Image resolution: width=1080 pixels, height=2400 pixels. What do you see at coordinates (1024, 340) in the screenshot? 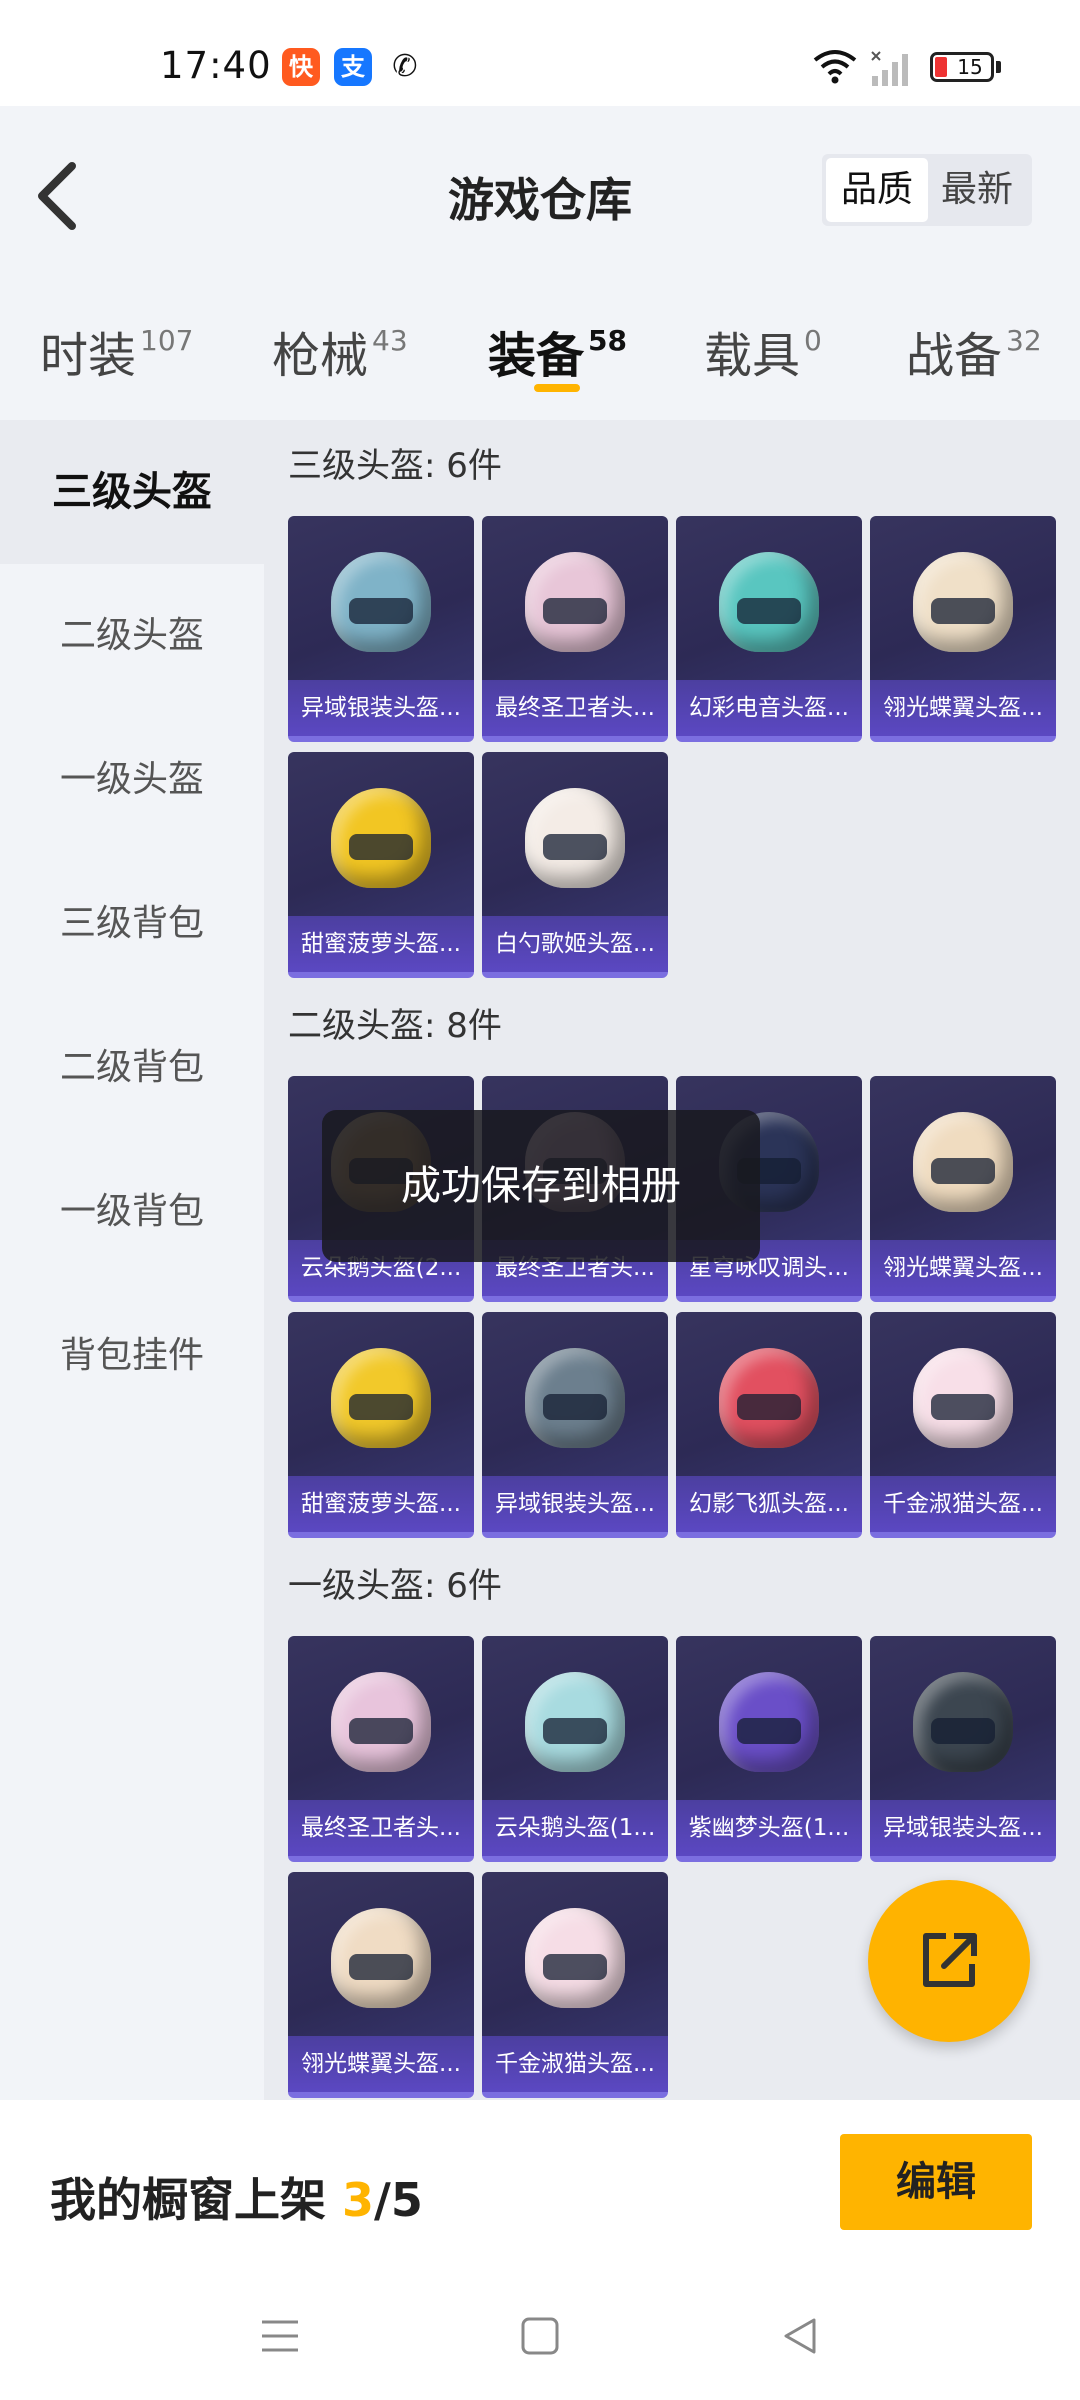
I see `tab-count: 32` at bounding box center [1024, 340].